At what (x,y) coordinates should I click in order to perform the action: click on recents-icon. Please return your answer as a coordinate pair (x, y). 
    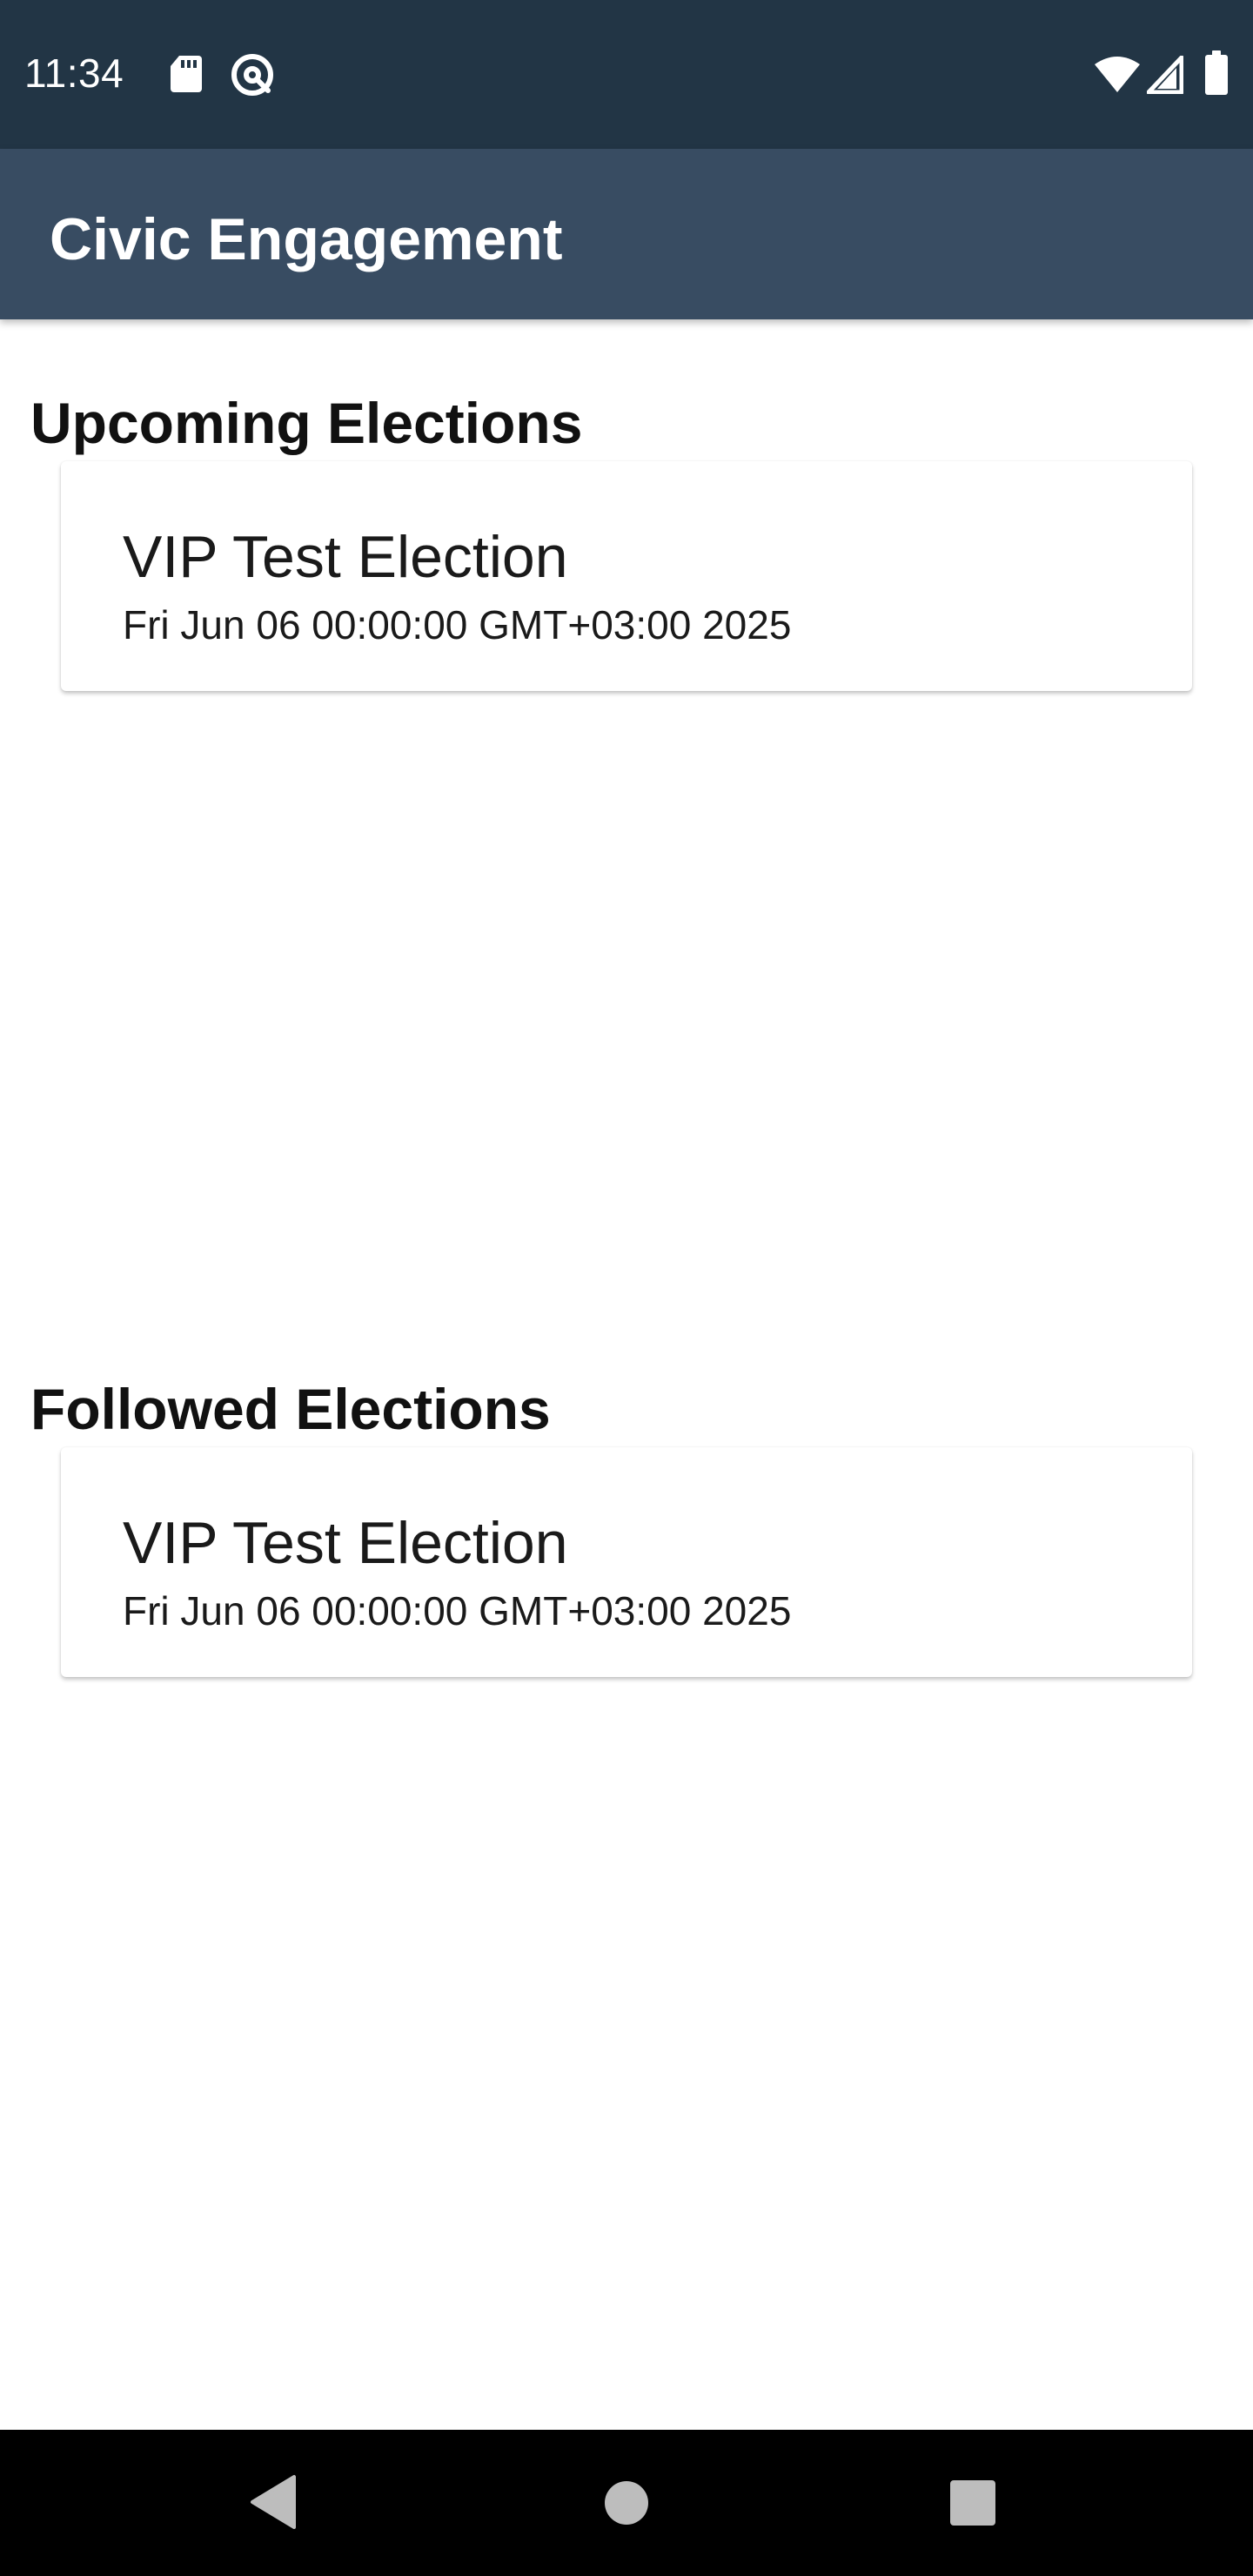
    Looking at the image, I should click on (972, 2503).